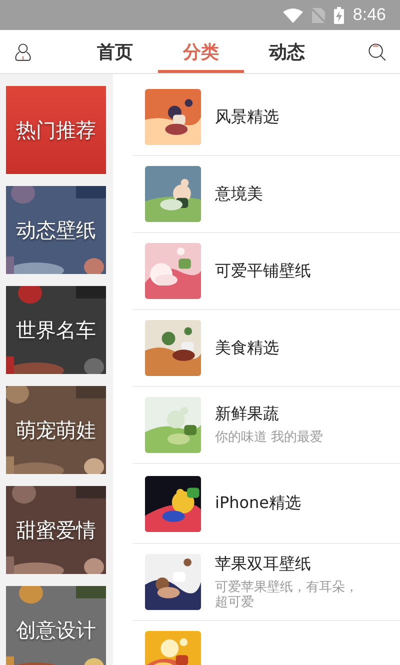 Image resolution: width=400 pixels, height=665 pixels. I want to click on wifi-icon, so click(292, 15).